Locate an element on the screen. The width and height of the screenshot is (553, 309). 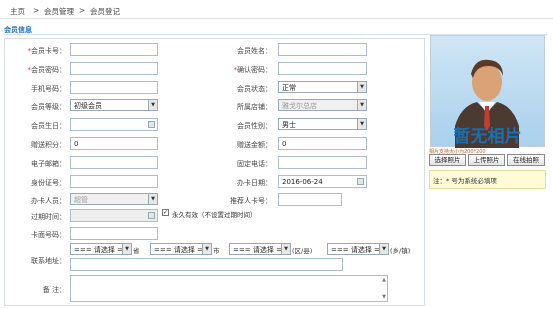
card-face-label: 卡面号码： is located at coordinates (48, 235).